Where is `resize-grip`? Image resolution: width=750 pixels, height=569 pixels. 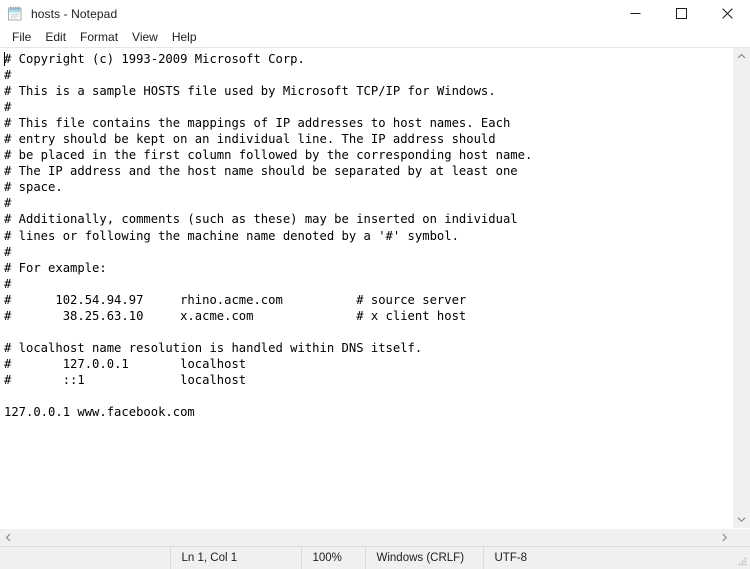
resize-grip is located at coordinates (665, 558).